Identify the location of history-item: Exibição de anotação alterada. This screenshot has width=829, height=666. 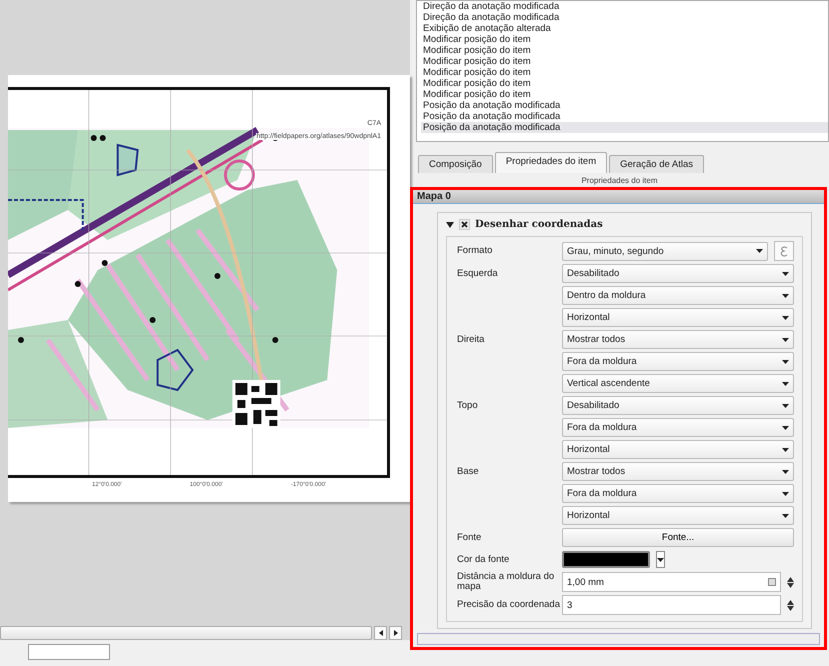
(624, 28).